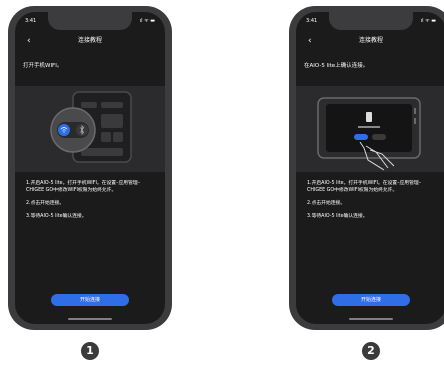 The width and height of the screenshot is (444, 365). What do you see at coordinates (336, 66) in the screenshot?
I see `step-heading: 在AIO-5 lite上确认连接。` at bounding box center [336, 66].